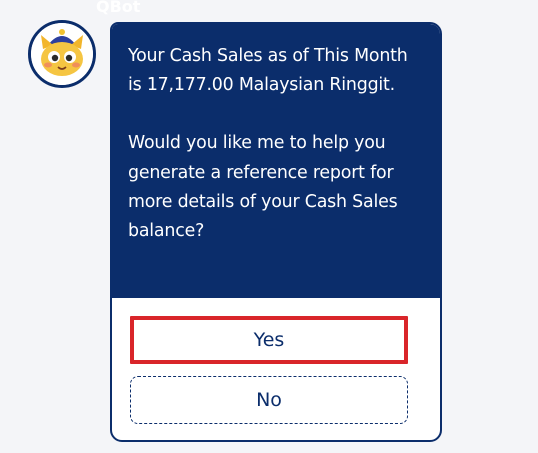 The image size is (538, 453). I want to click on no-button: No, so click(269, 400).